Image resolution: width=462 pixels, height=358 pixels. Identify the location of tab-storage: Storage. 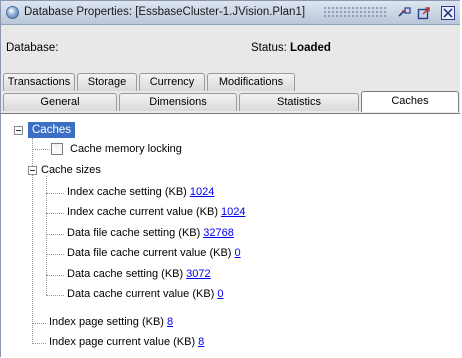
(107, 82).